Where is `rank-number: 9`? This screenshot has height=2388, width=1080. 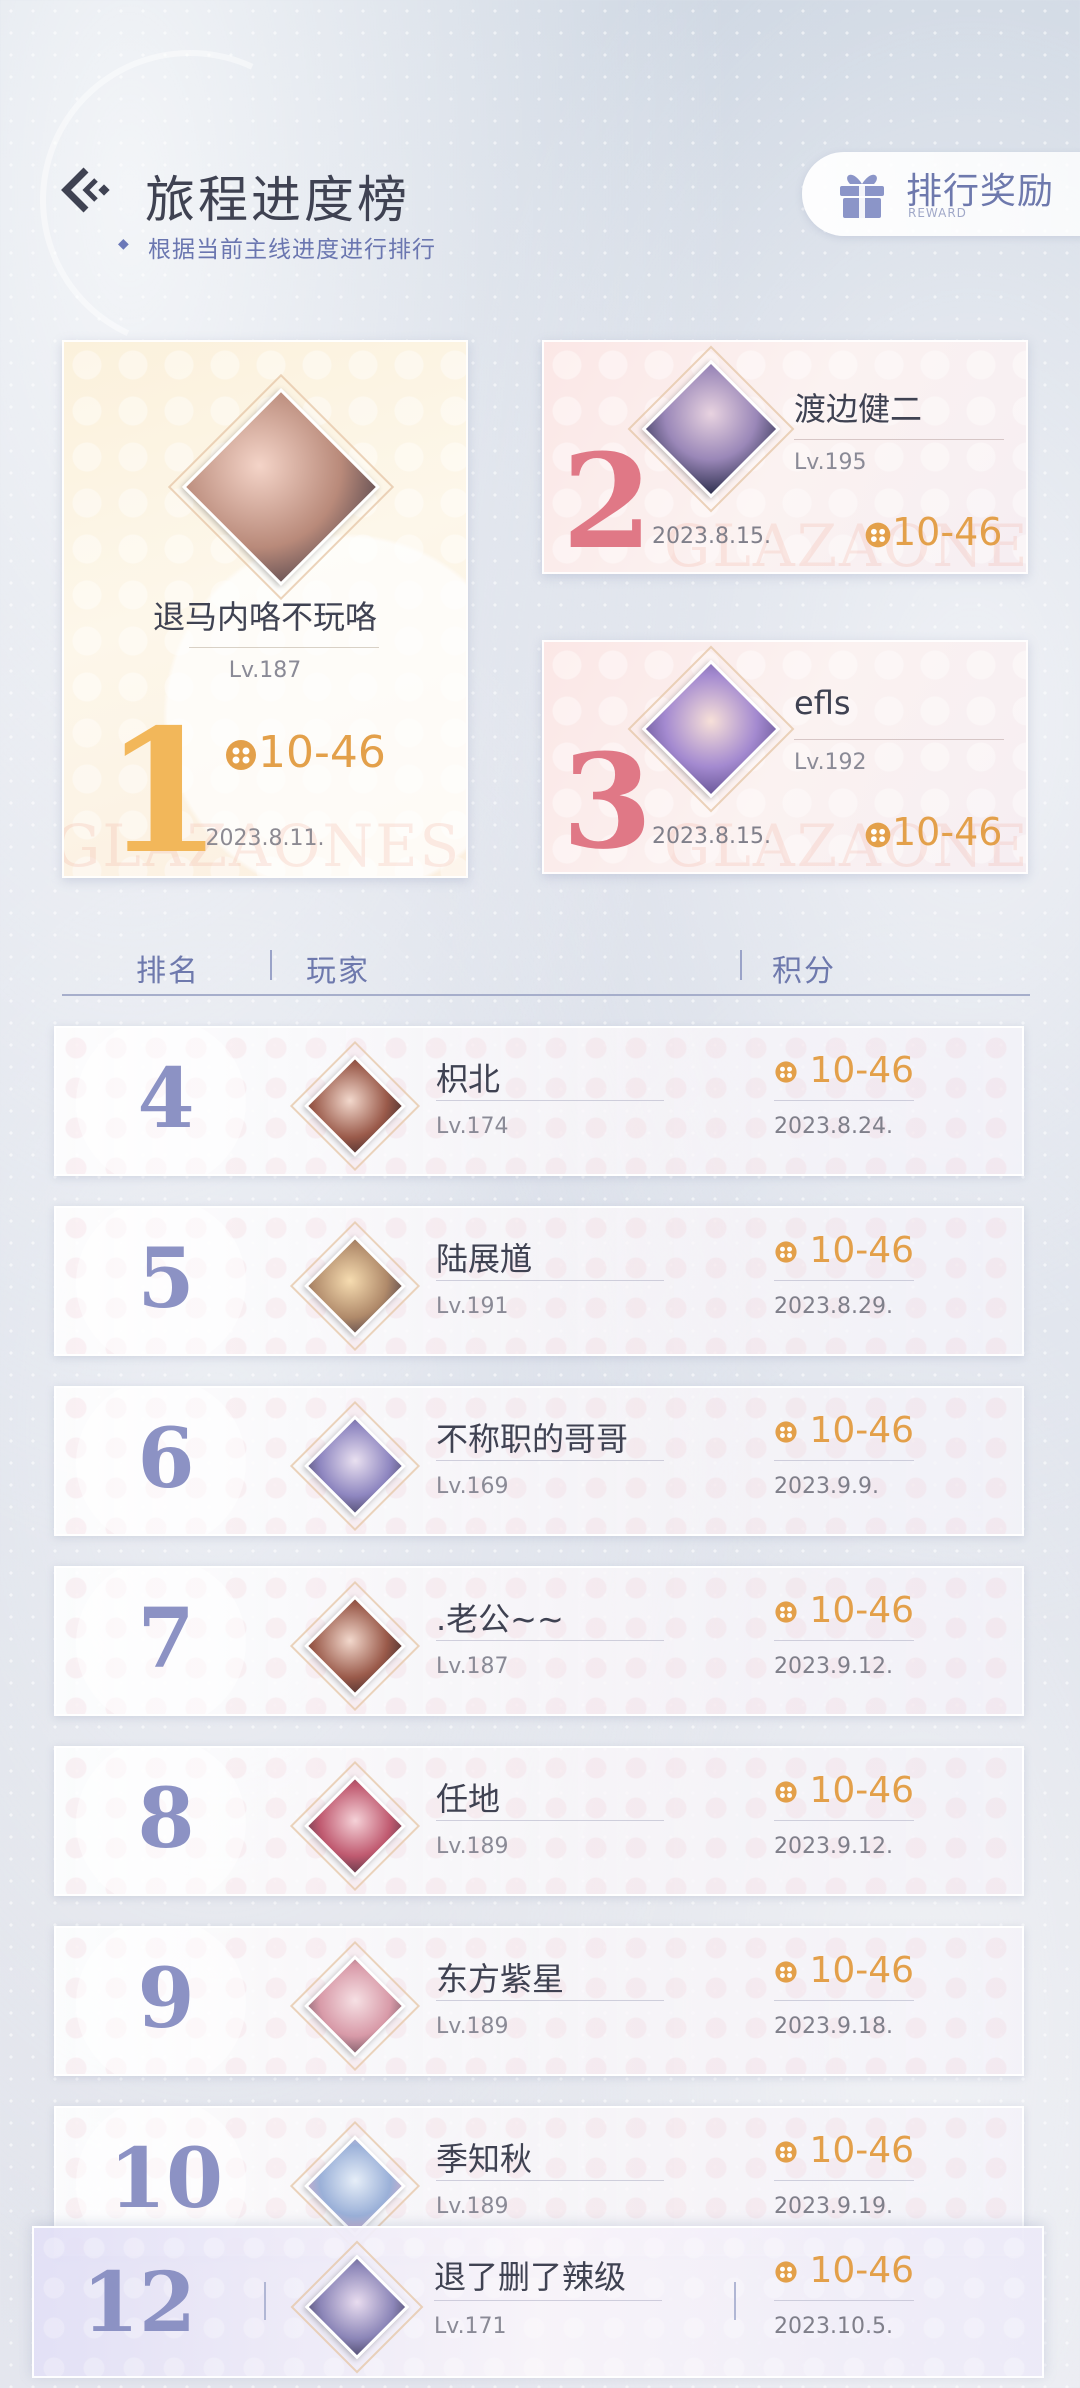 rank-number: 9 is located at coordinates (166, 1999).